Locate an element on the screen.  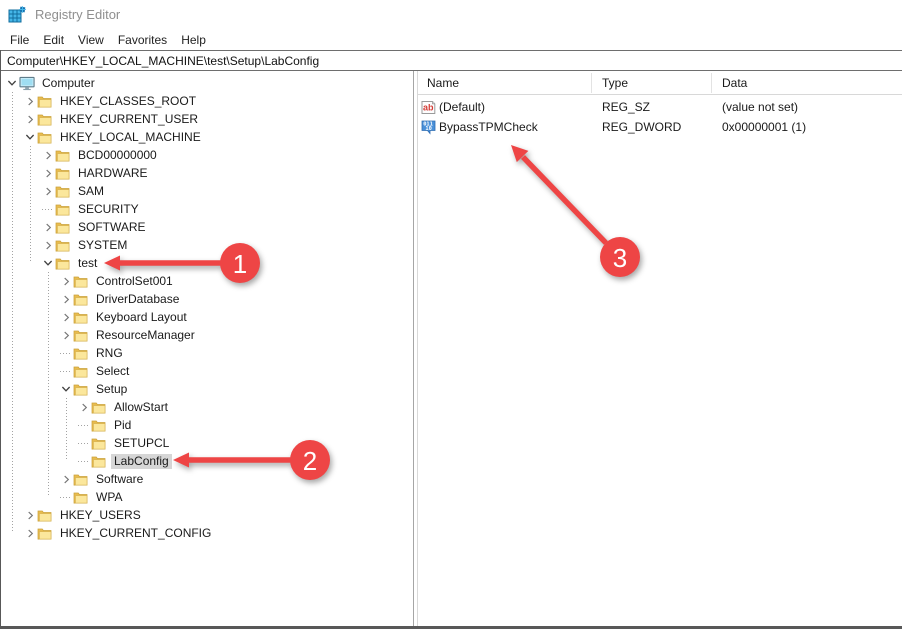
tree-item-label: HKEY_LOCAL_MACHINE is located at coordinates (130, 136).